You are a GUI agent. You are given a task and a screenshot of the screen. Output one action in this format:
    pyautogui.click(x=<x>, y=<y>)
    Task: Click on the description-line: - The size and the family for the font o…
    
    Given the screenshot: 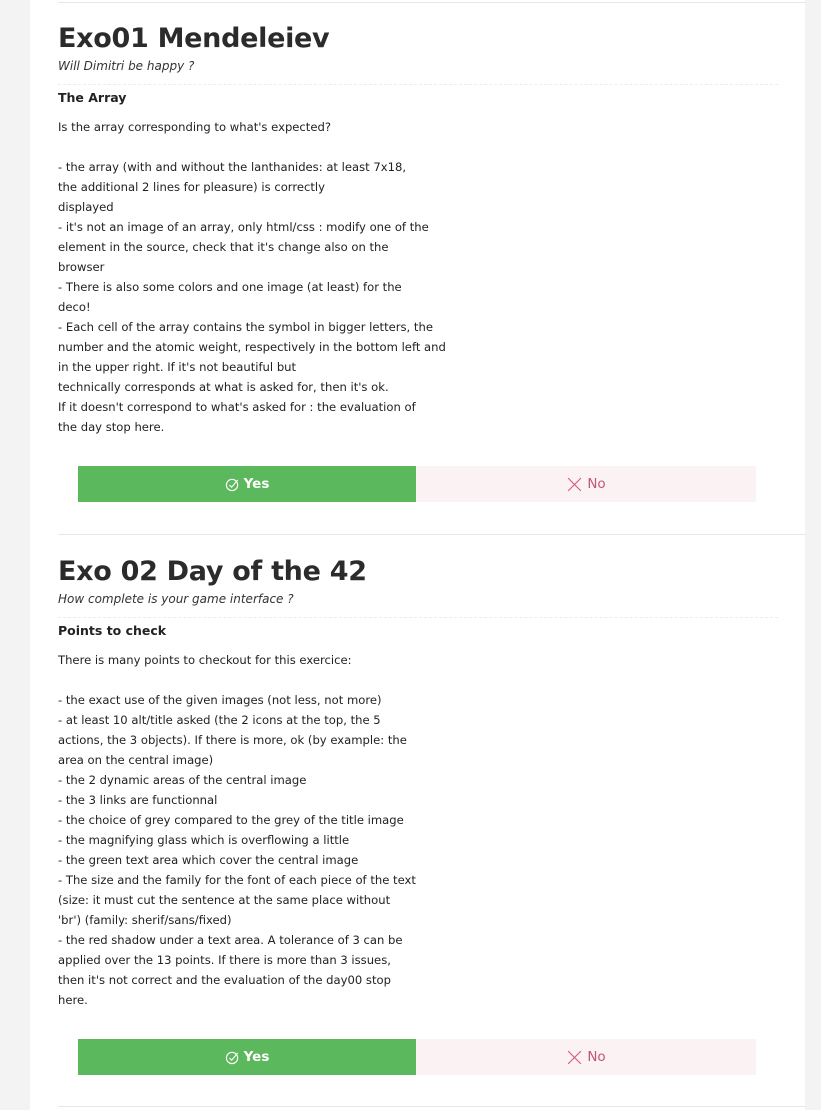 What is the action you would take?
    pyautogui.click(x=237, y=880)
    